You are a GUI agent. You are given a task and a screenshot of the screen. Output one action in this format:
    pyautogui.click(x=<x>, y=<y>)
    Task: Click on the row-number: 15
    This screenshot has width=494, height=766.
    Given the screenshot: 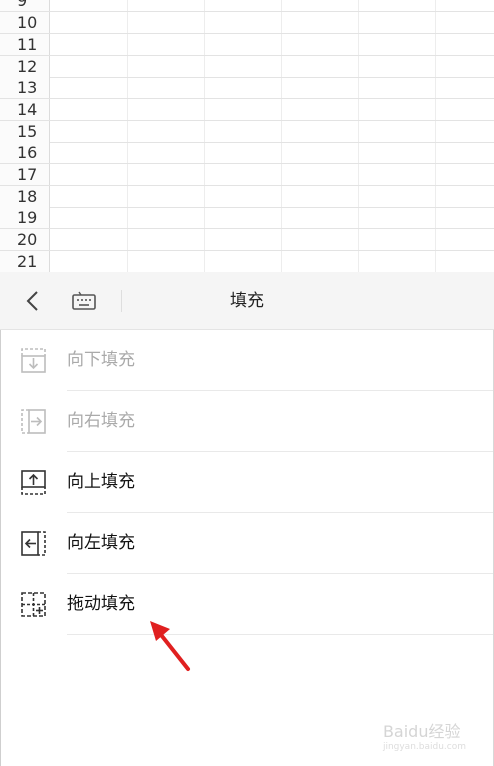 What is the action you would take?
    pyautogui.click(x=25, y=131)
    